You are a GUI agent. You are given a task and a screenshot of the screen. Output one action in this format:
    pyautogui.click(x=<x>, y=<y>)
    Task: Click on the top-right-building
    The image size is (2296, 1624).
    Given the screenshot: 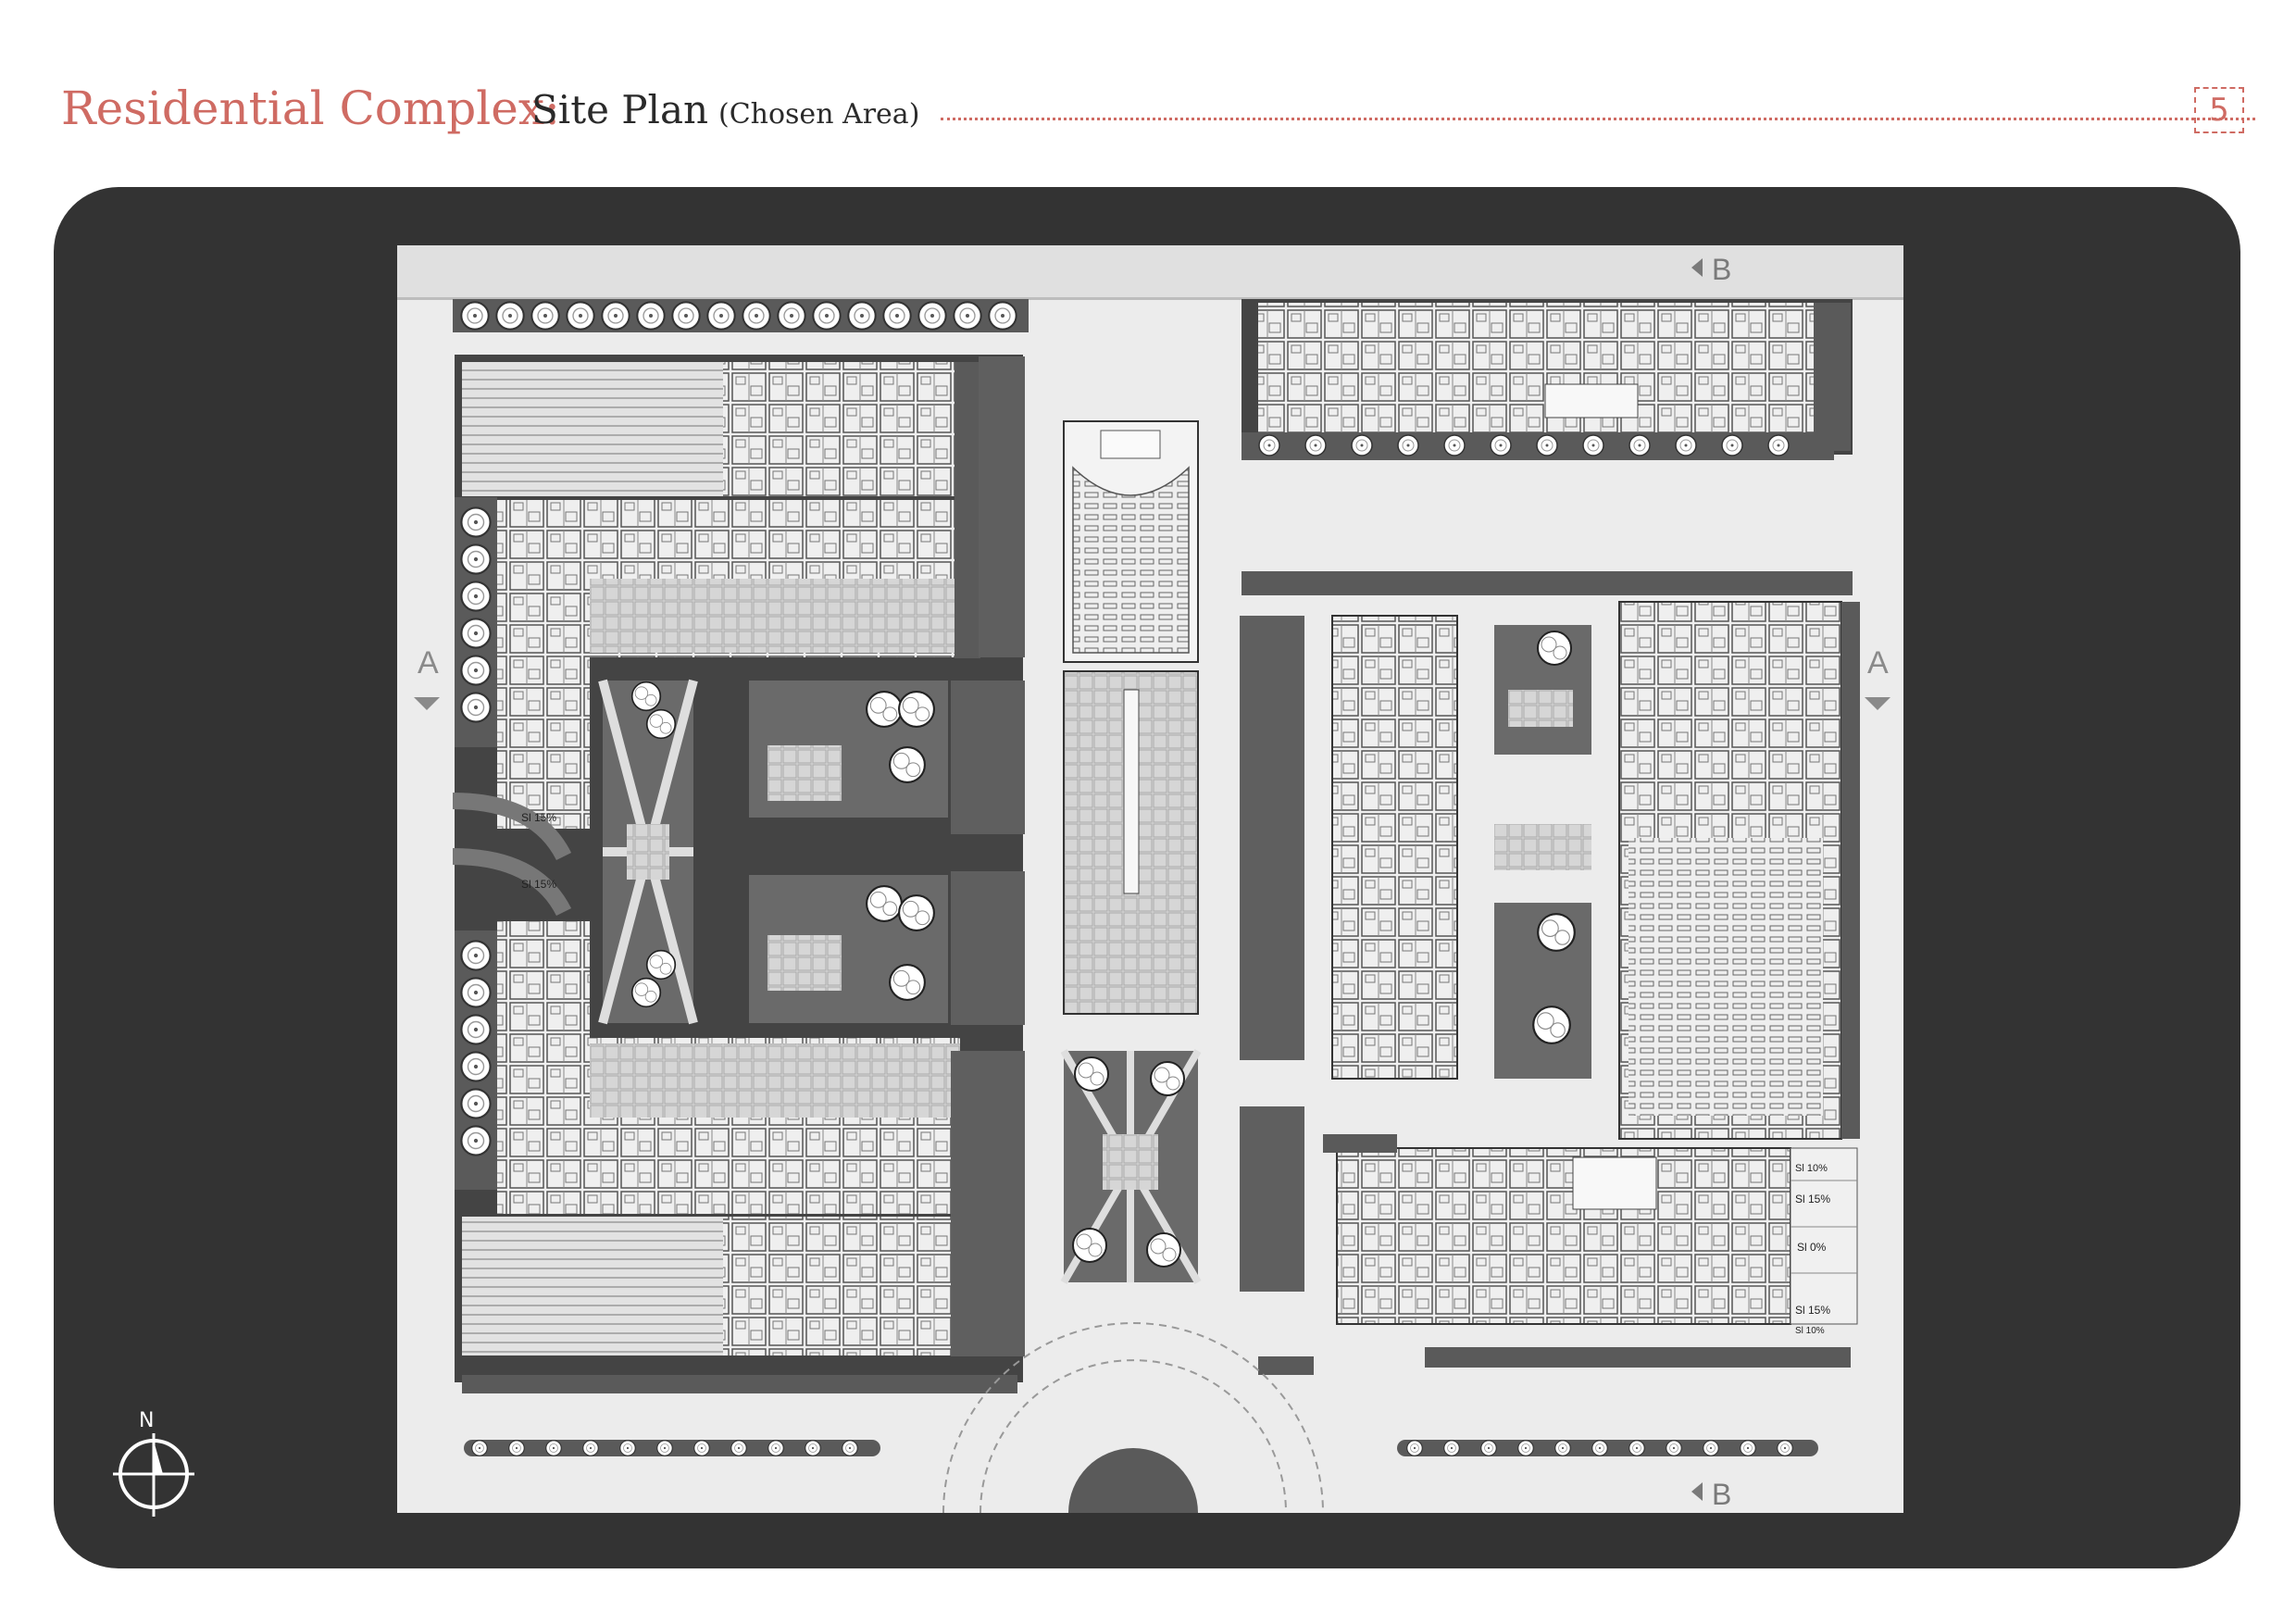 What is the action you would take?
    pyautogui.click(x=1547, y=379)
    